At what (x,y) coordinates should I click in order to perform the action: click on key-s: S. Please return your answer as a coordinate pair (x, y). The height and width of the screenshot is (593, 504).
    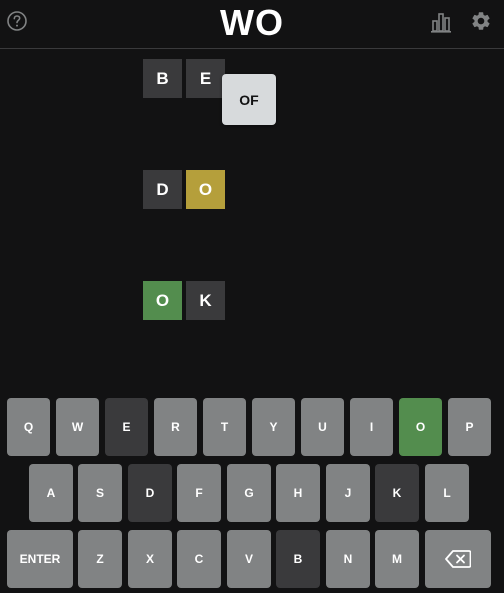
    Looking at the image, I should click on (100, 493).